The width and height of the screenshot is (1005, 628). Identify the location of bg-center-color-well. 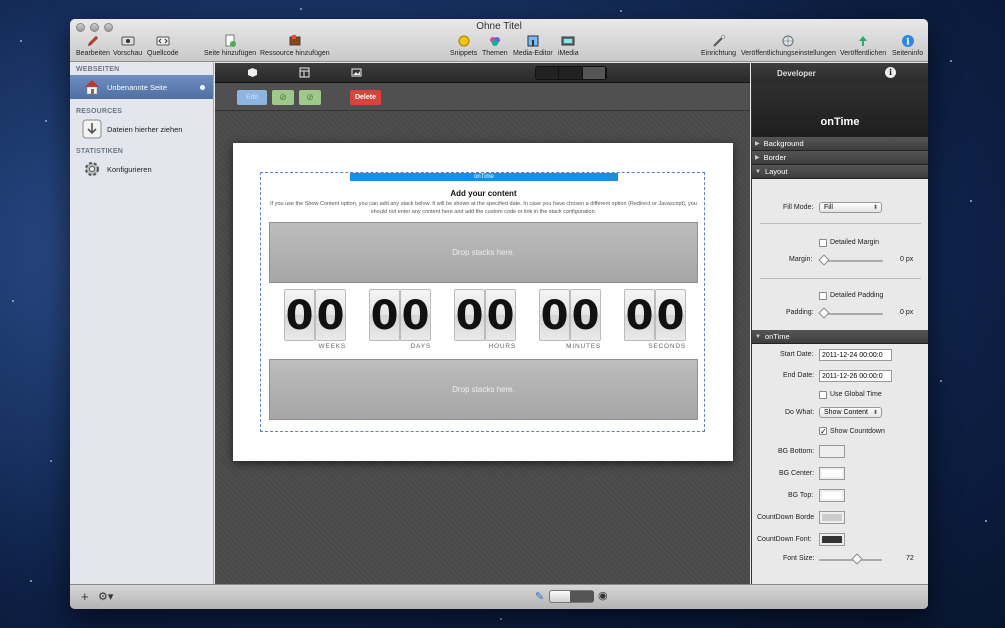
(832, 473).